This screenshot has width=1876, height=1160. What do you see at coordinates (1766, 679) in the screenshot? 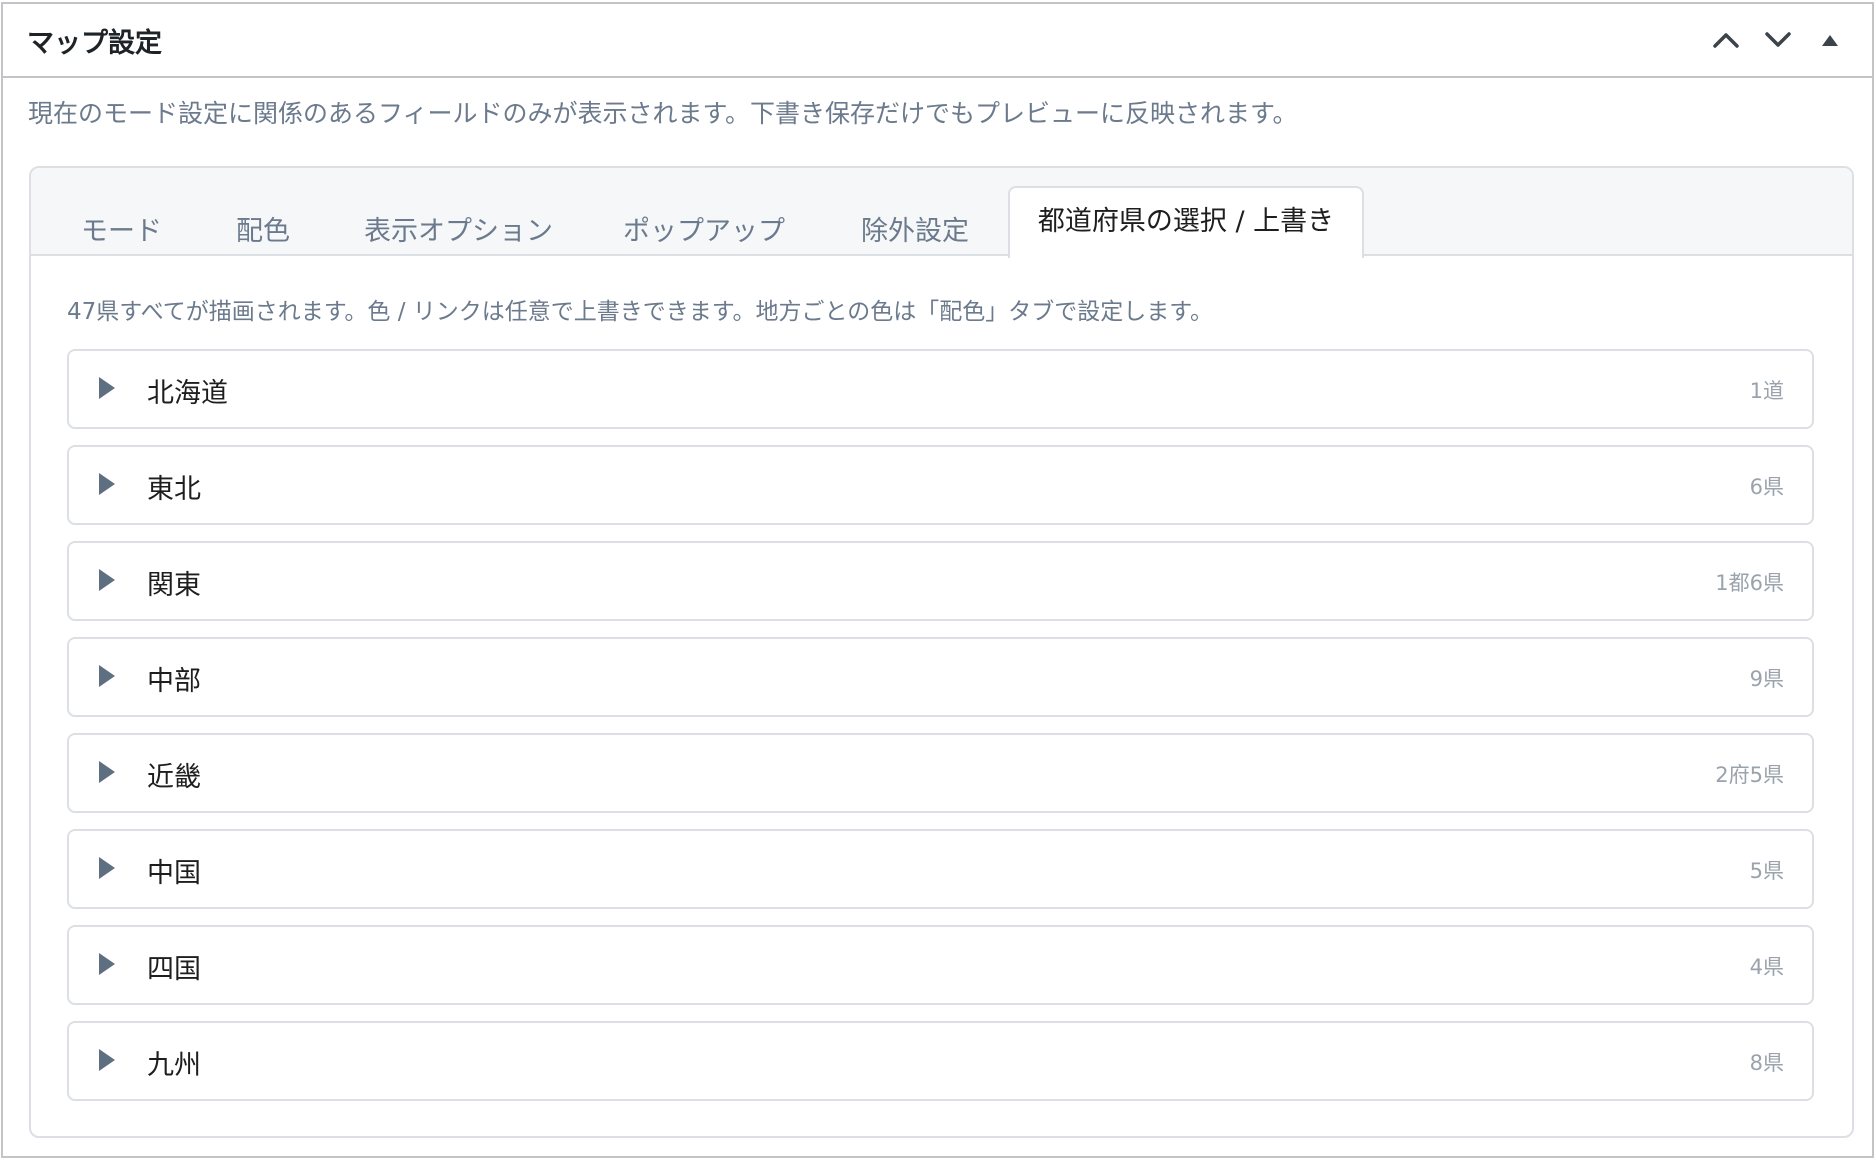
I see `region-count: 9県` at bounding box center [1766, 679].